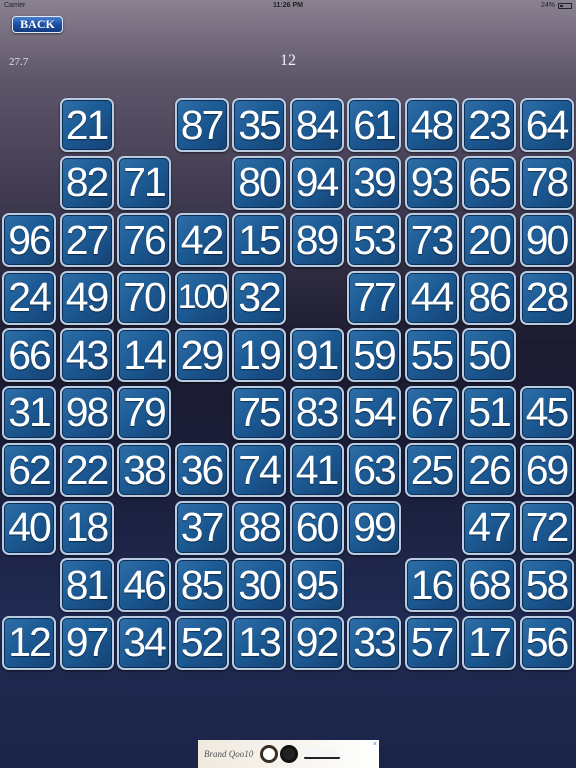  I want to click on number-tile: 26, so click(489, 470).